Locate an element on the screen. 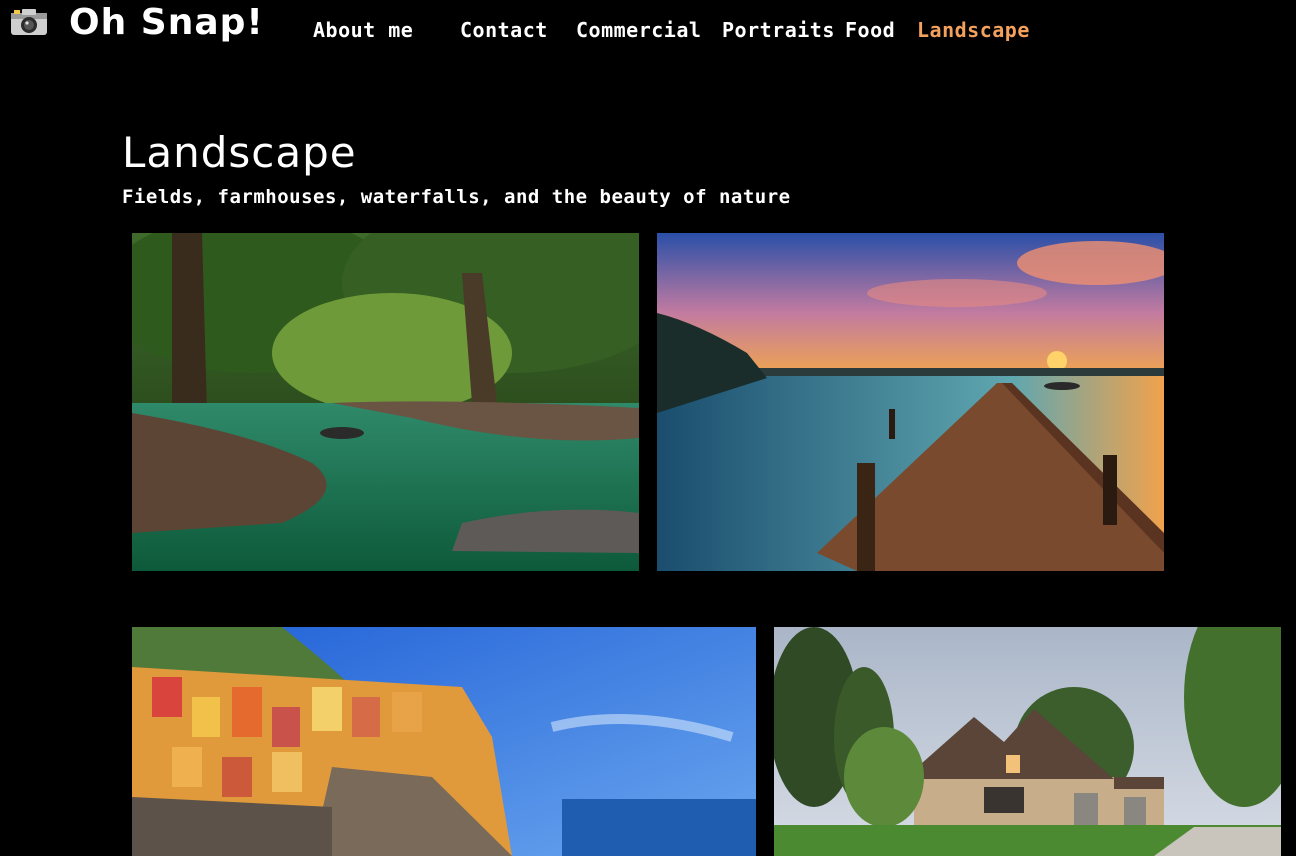 The height and width of the screenshot is (856, 1296). nav-item-about-me: About me is located at coordinates (363, 30).